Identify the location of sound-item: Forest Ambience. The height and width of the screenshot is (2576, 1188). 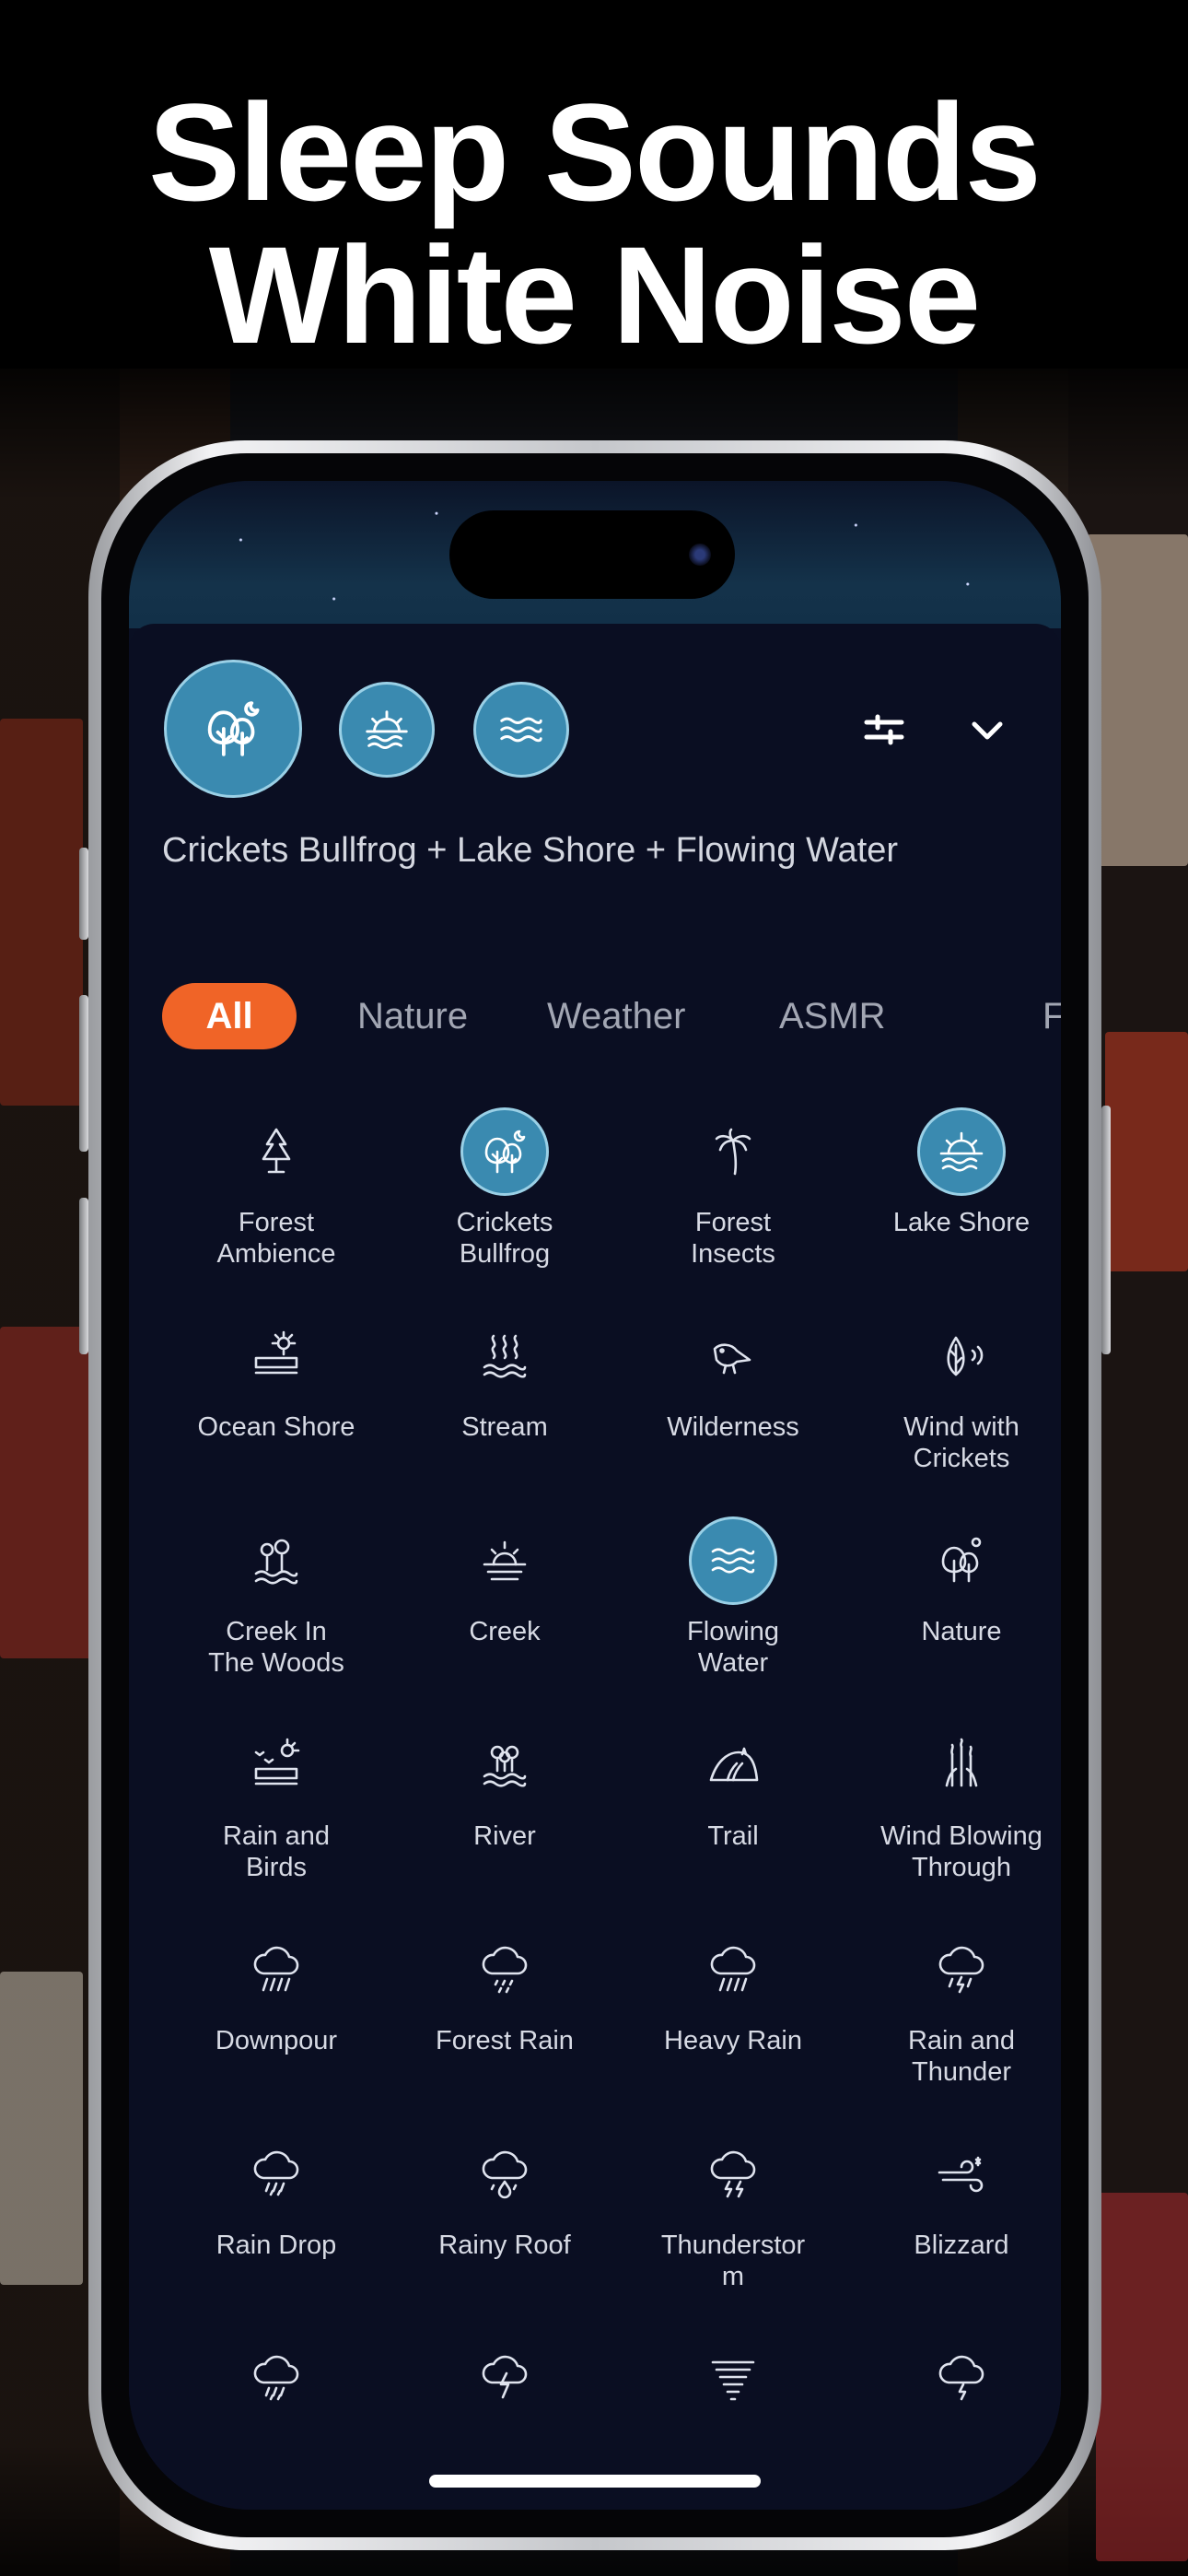
(276, 1188).